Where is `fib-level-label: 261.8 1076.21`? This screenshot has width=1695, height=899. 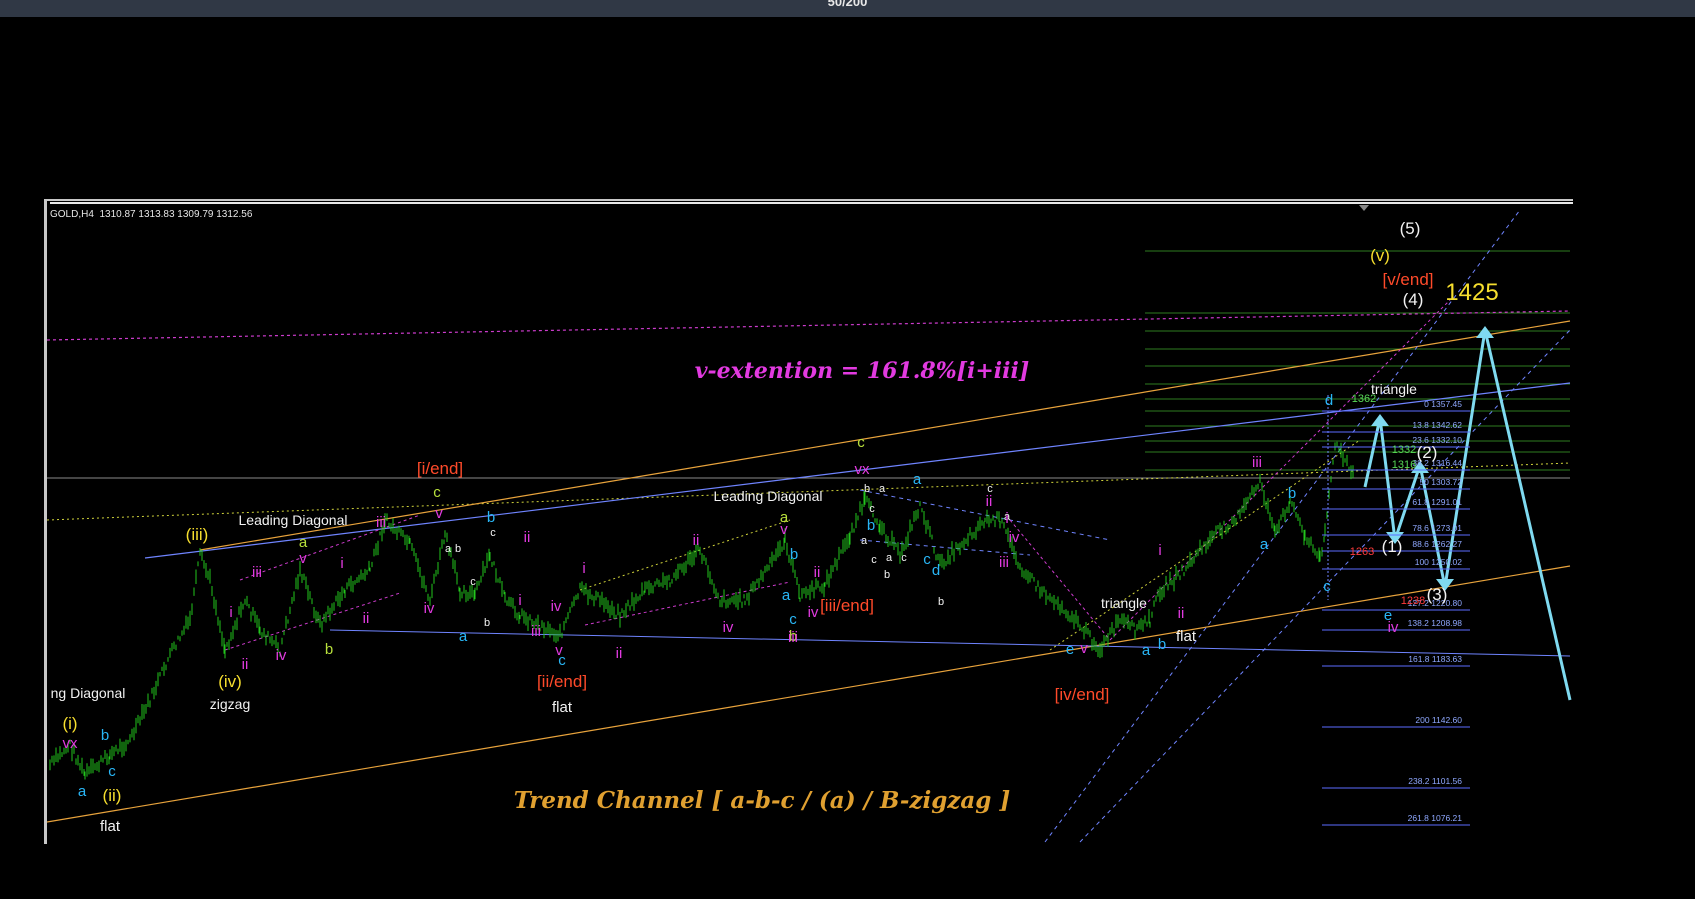 fib-level-label: 261.8 1076.21 is located at coordinates (1435, 818).